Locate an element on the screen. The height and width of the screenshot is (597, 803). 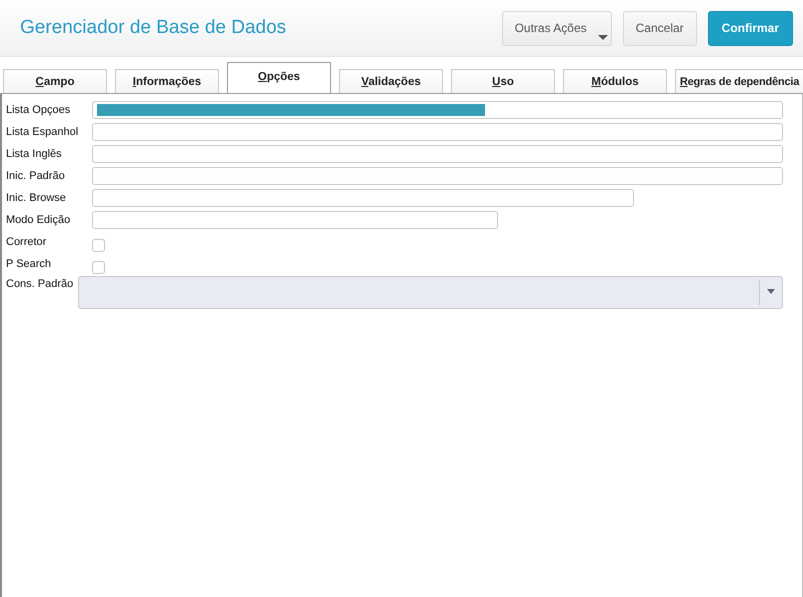
tab: Opções is located at coordinates (279, 77).